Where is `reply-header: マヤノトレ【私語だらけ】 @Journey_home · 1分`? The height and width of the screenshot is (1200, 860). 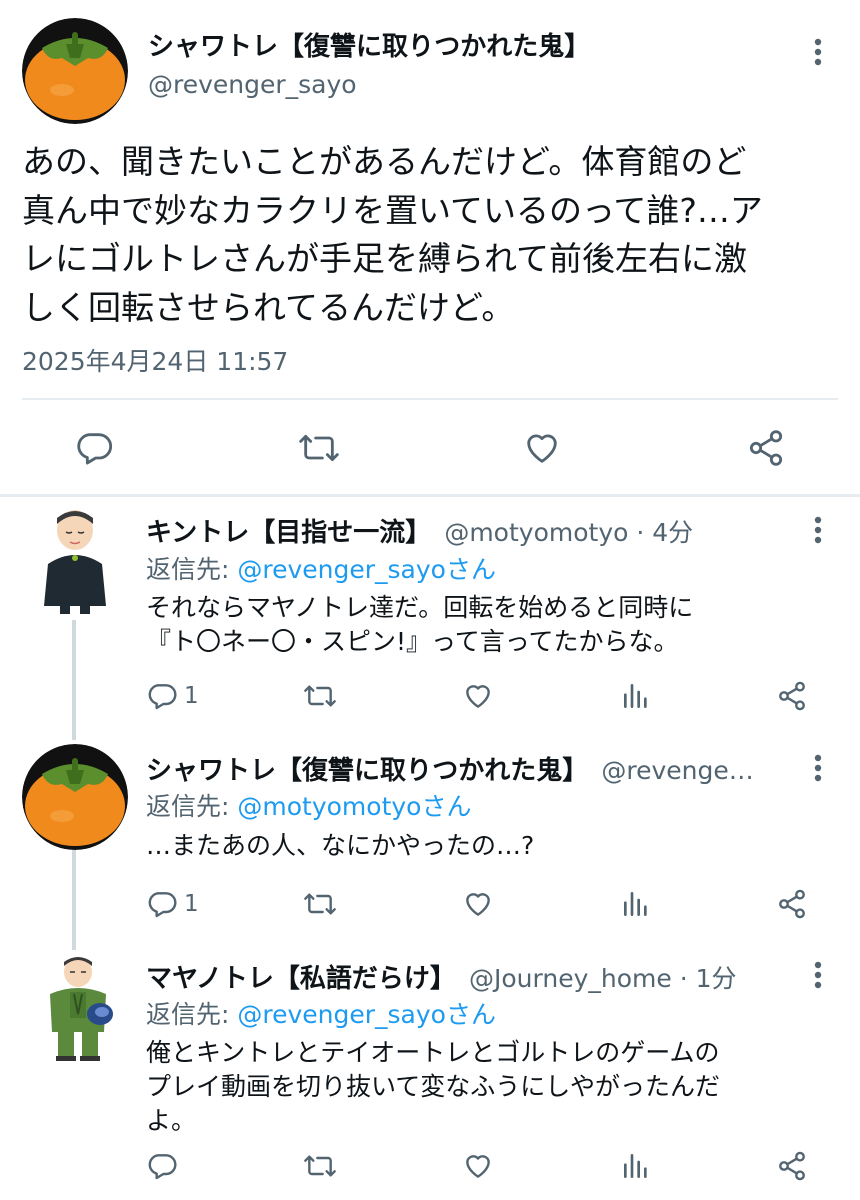
reply-header: マヤノトレ【私語だらけ】 @Journey_home · 1分 is located at coordinates (441, 976).